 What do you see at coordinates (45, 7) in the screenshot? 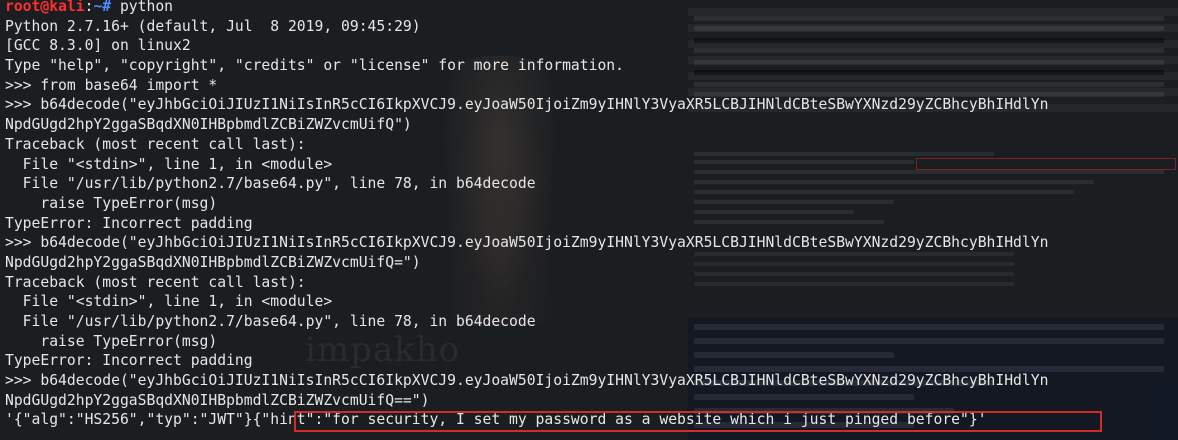
I see `prompt-user-host: root@kali` at bounding box center [45, 7].